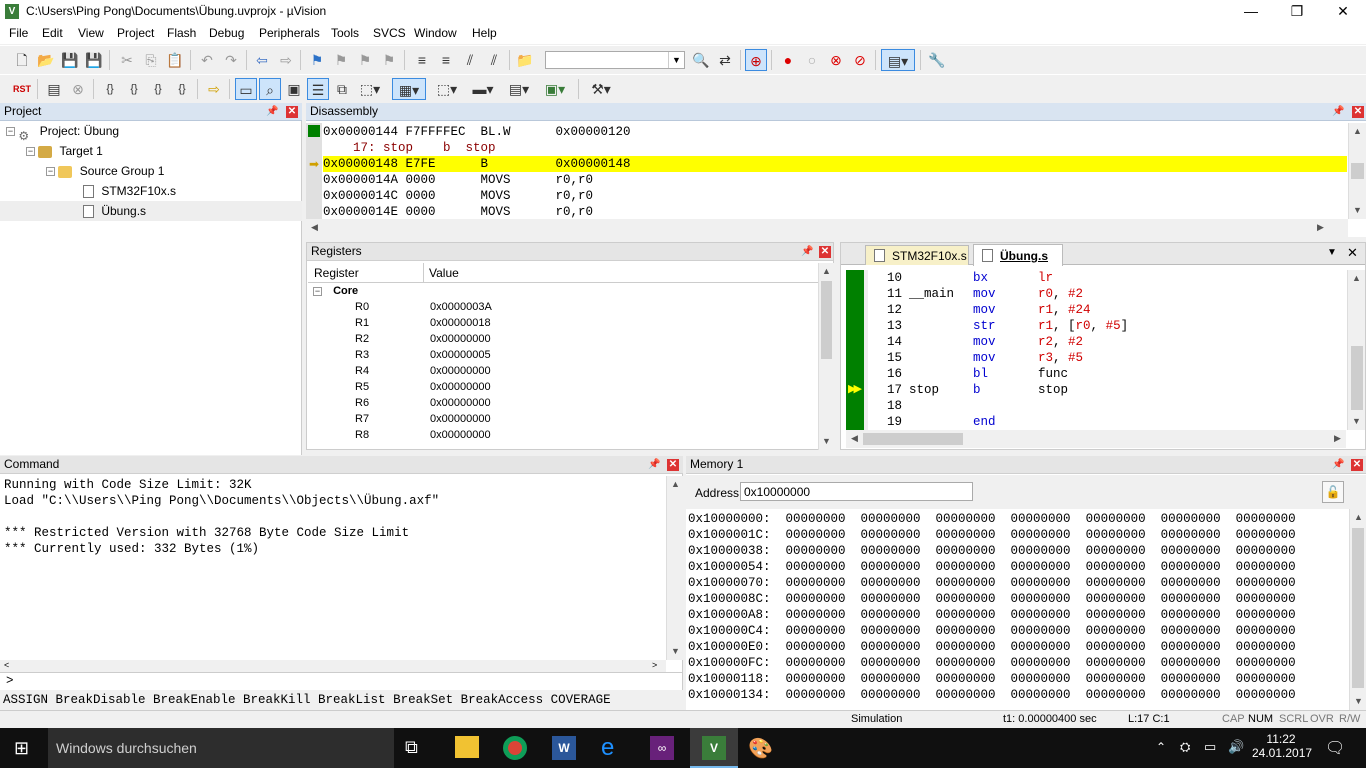 The width and height of the screenshot is (1366, 768). I want to click on save-icon: 💾, so click(70, 60).